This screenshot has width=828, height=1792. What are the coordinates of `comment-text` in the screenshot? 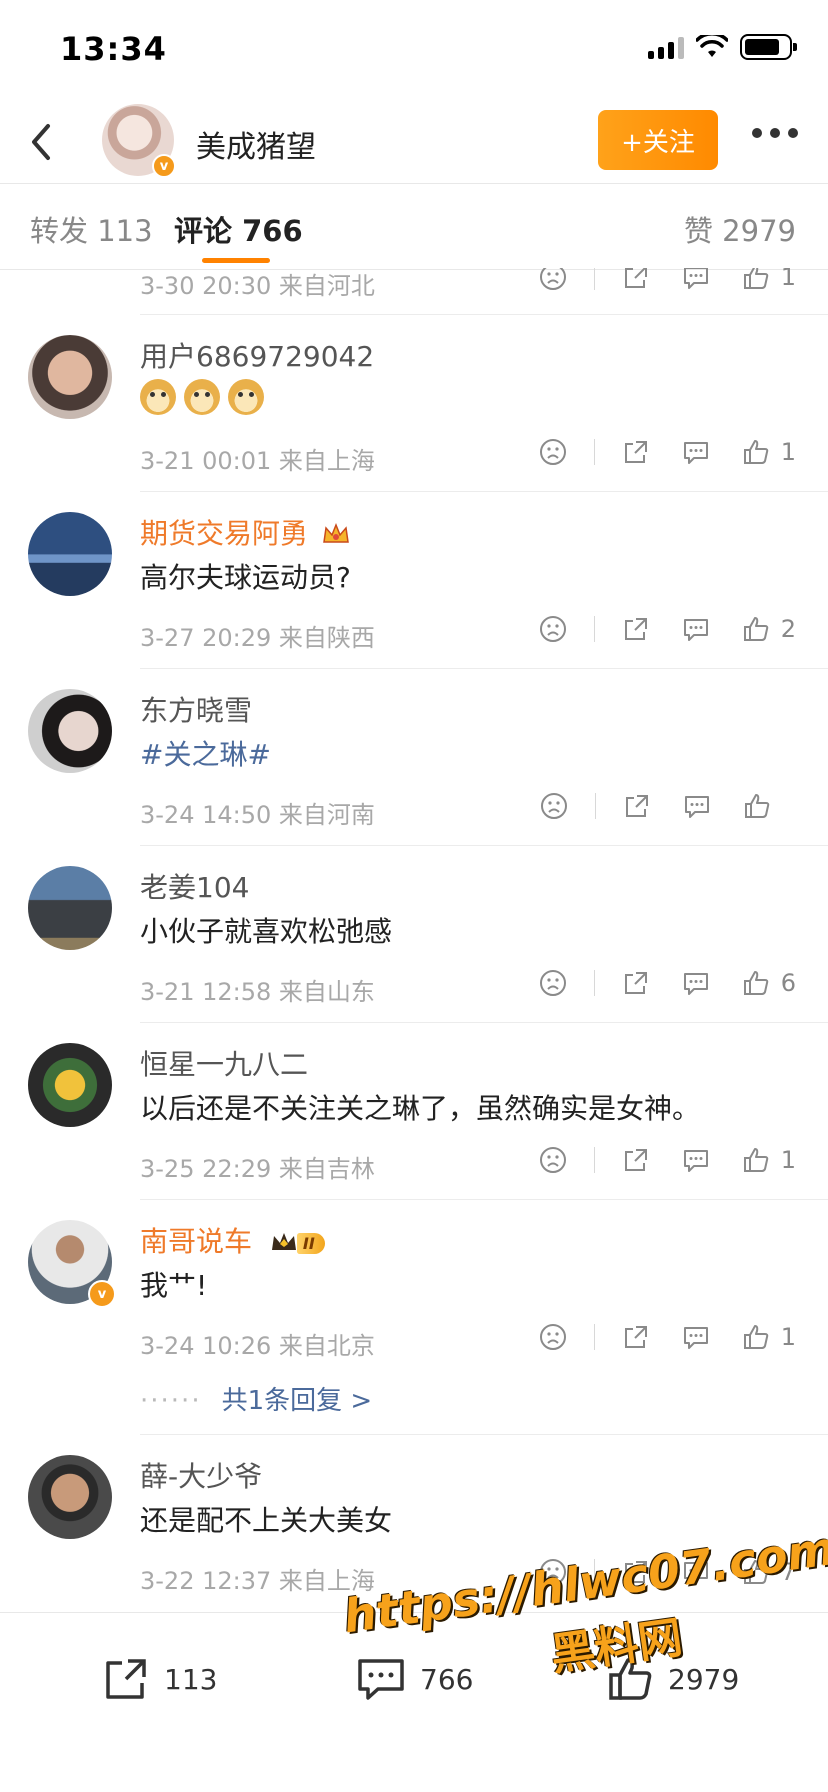 It's located at (206, 397).